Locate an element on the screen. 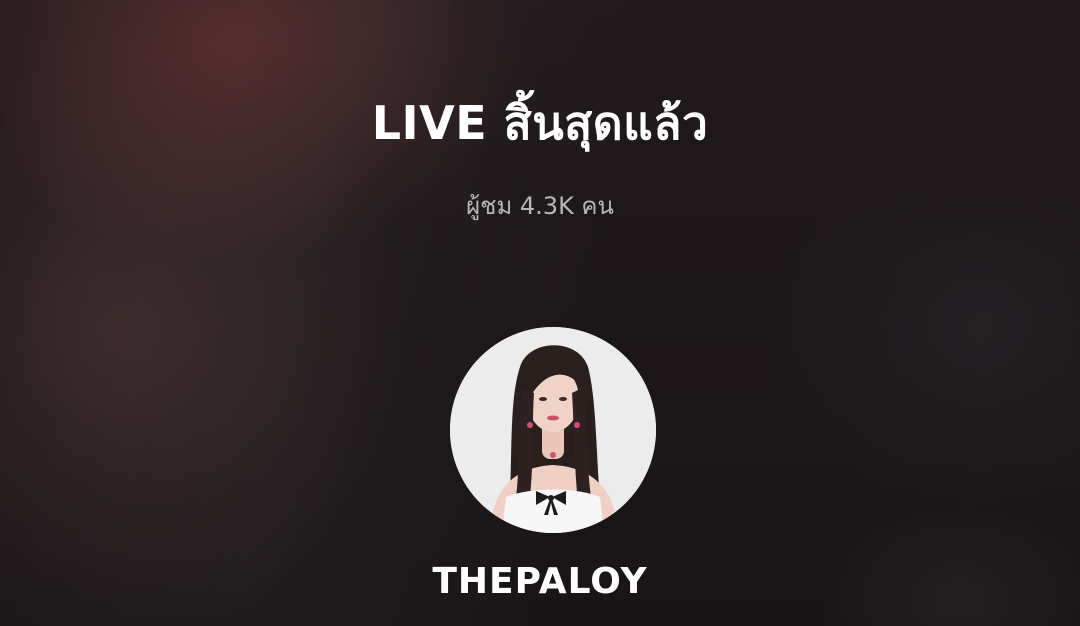  viewer-count: ผู้ชม 4.3K คน is located at coordinates (540, 206).